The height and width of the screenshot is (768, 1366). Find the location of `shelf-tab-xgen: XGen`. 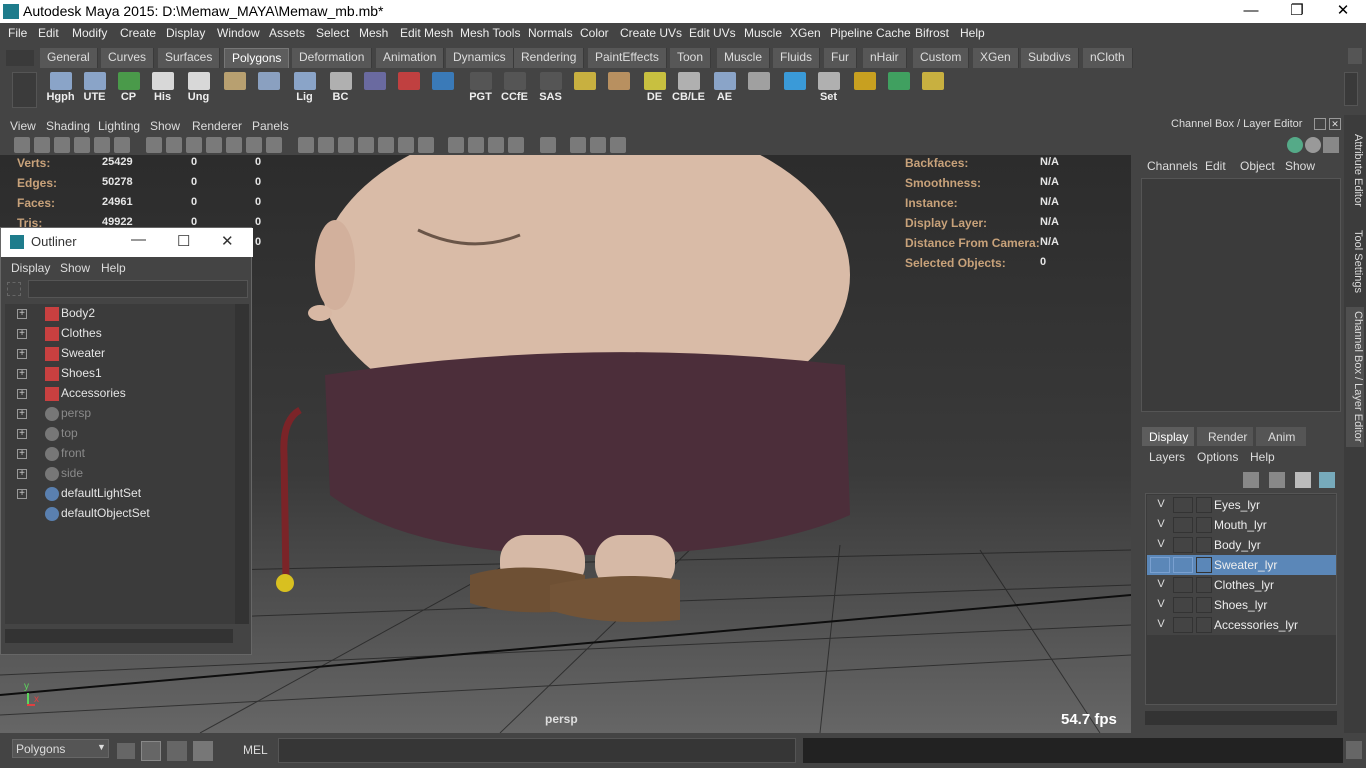

shelf-tab-xgen: XGen is located at coordinates (996, 58).